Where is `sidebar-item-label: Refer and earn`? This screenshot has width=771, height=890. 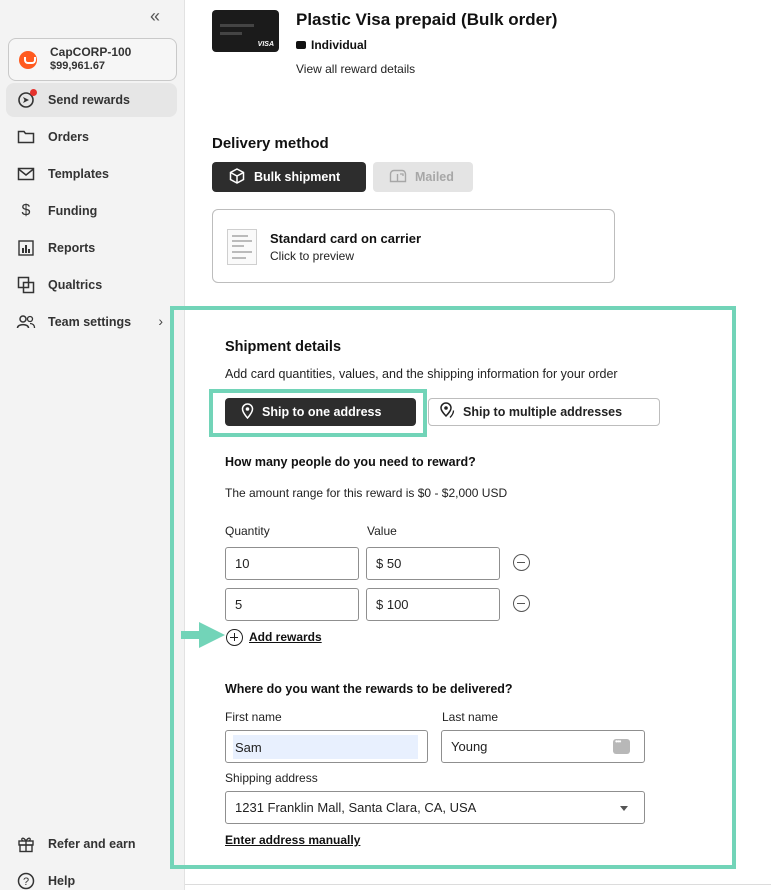 sidebar-item-label: Refer and earn is located at coordinates (92, 844).